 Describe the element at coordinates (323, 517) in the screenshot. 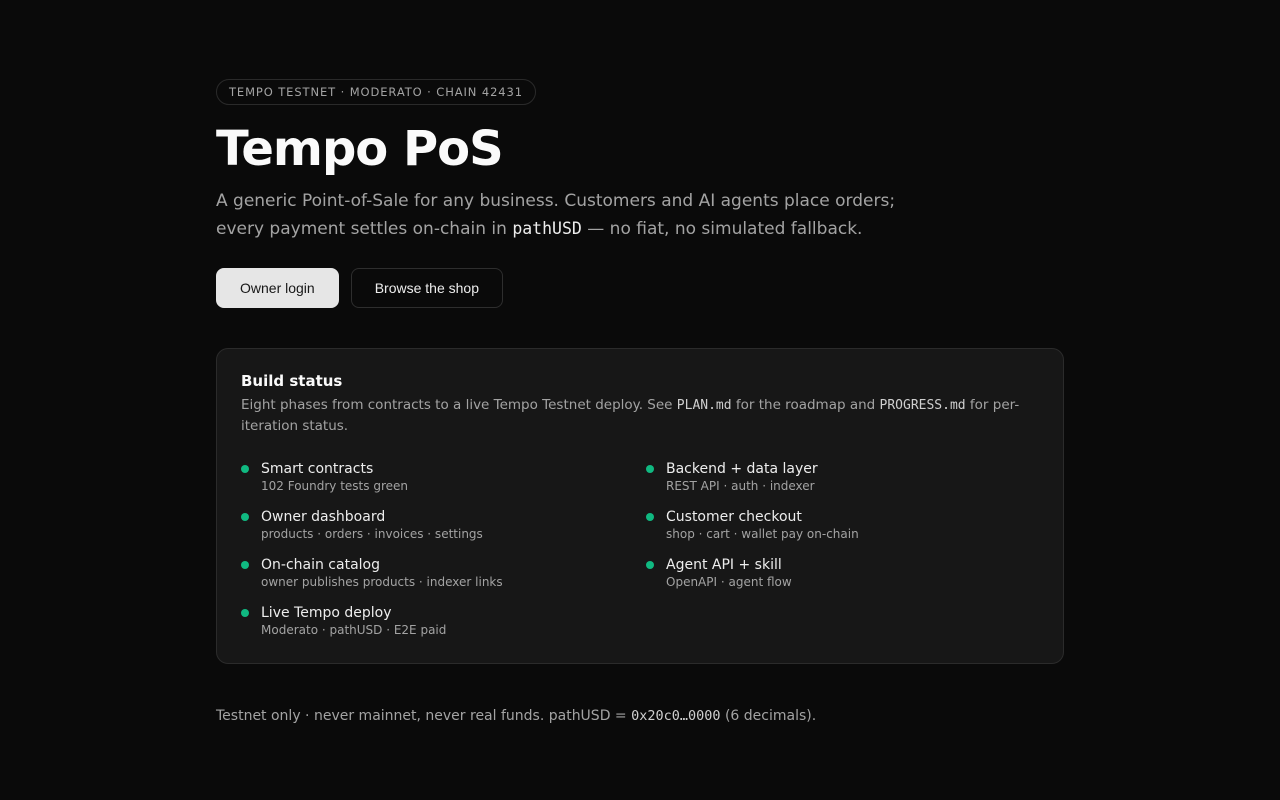

I see `phase-name: Owner dashboard` at that location.